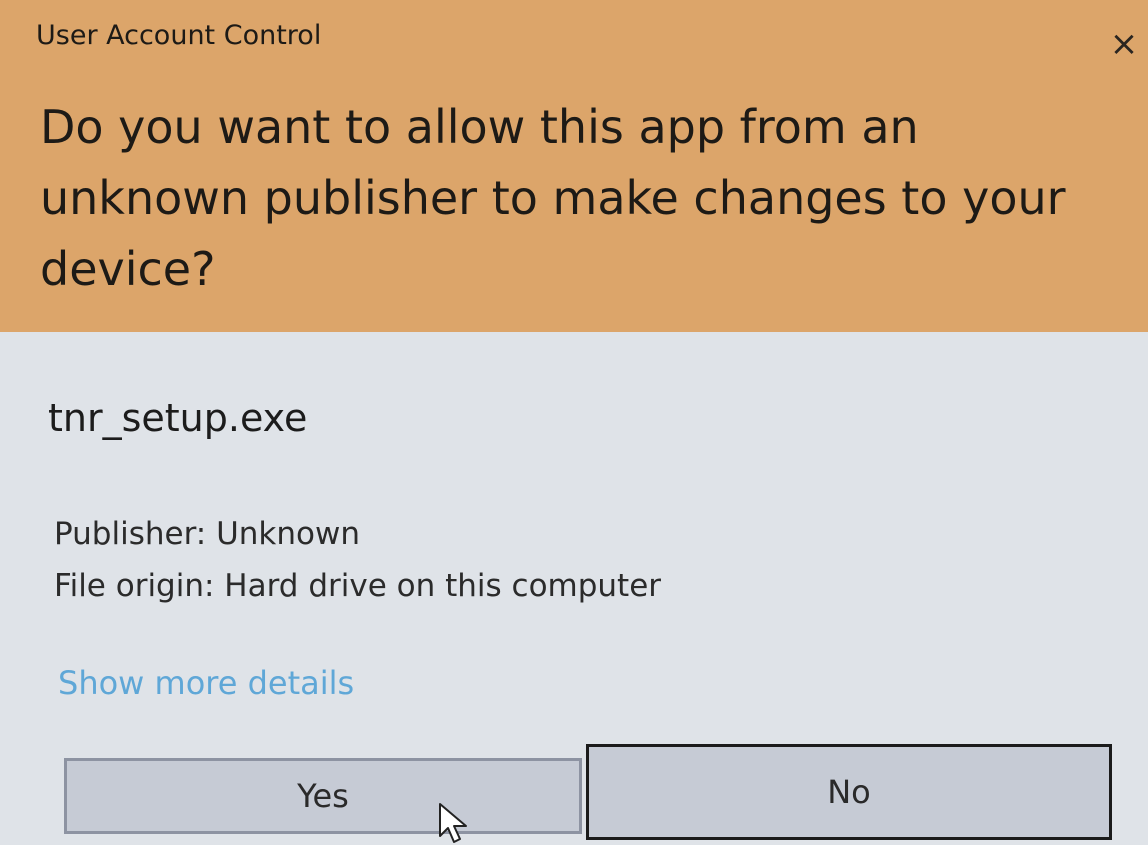  I want to click on yes-button: Yes, so click(323, 796).